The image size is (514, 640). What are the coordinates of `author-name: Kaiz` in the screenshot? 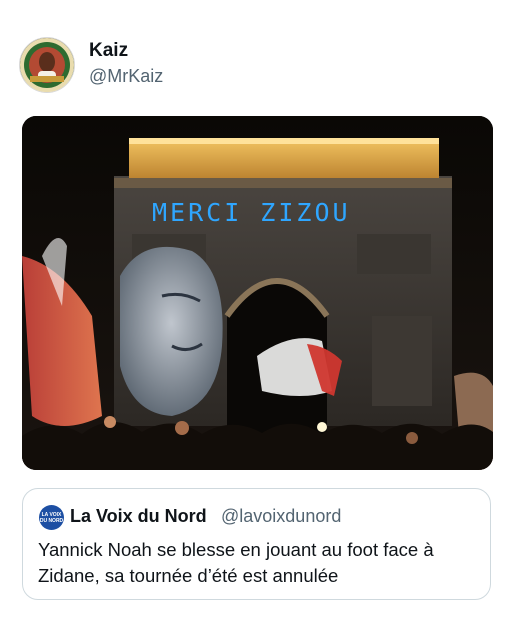 It's located at (108, 51).